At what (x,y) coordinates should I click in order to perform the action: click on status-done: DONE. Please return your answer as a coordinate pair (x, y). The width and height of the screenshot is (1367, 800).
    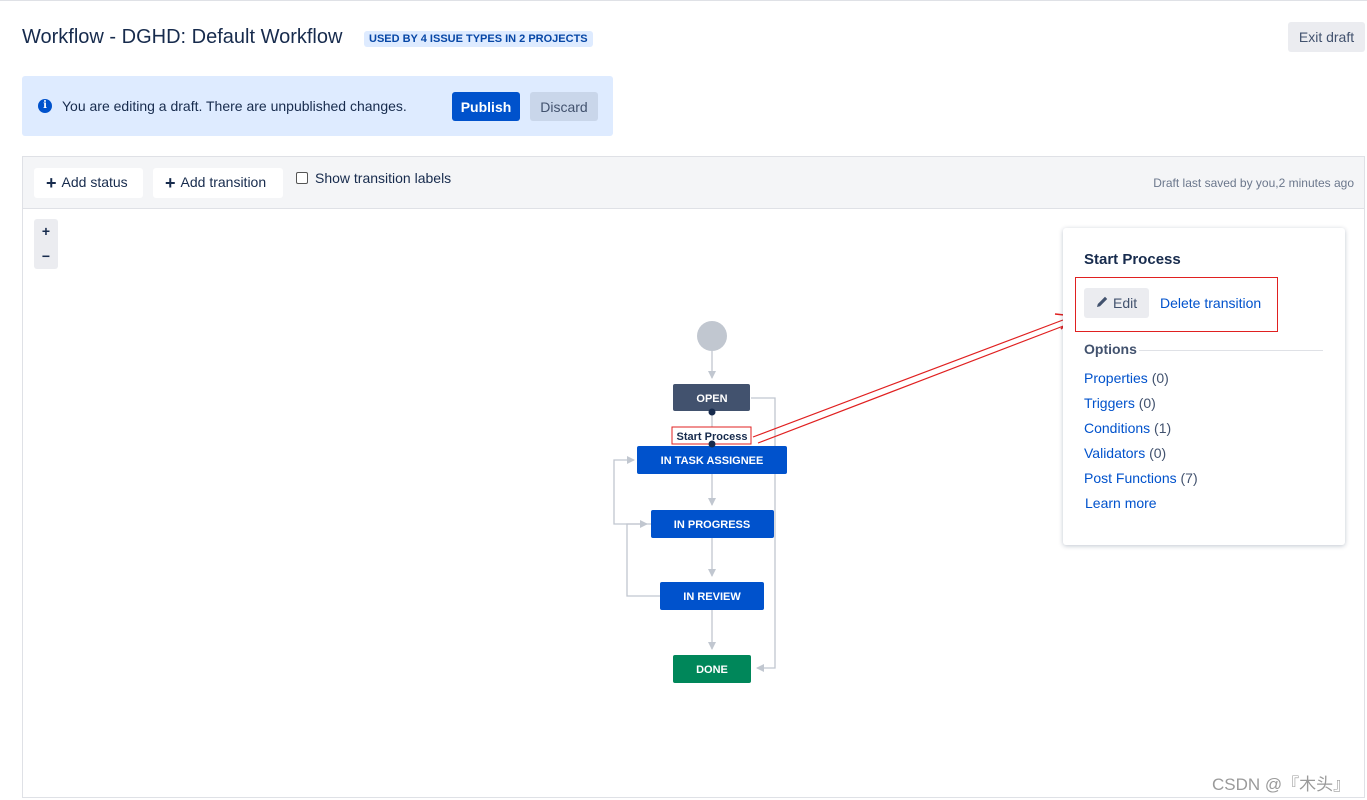
    Looking at the image, I should click on (712, 669).